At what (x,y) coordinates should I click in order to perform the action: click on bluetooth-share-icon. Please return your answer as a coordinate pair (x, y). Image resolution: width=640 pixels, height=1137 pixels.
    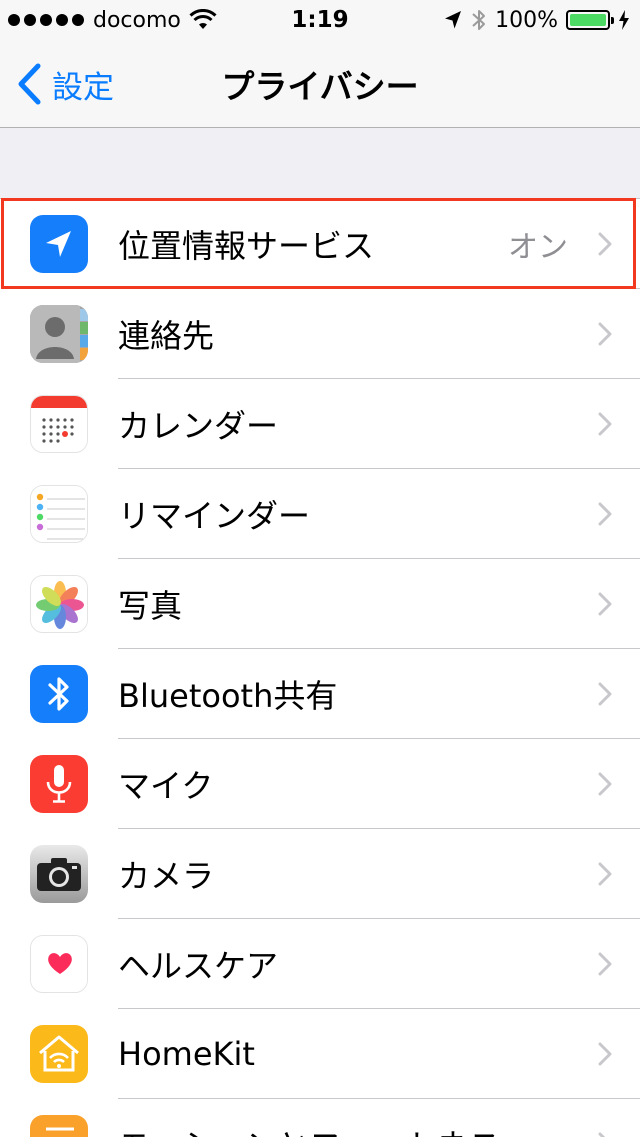
    Looking at the image, I should click on (59, 694).